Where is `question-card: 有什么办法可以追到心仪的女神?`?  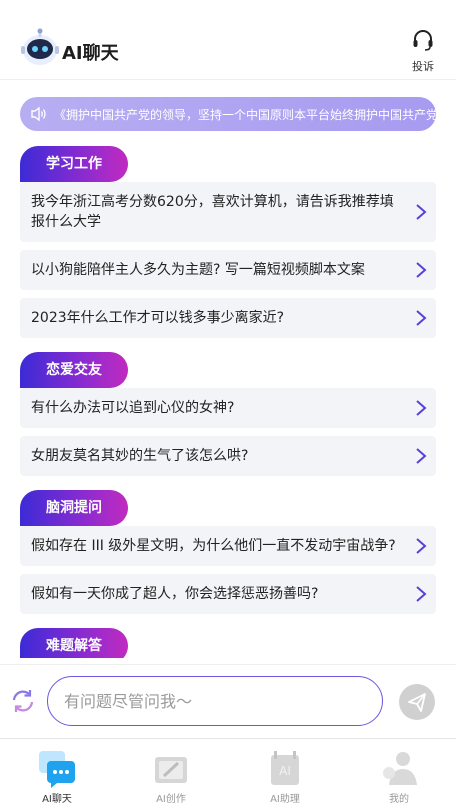 question-card: 有什么办法可以追到心仪的女神? is located at coordinates (228, 408).